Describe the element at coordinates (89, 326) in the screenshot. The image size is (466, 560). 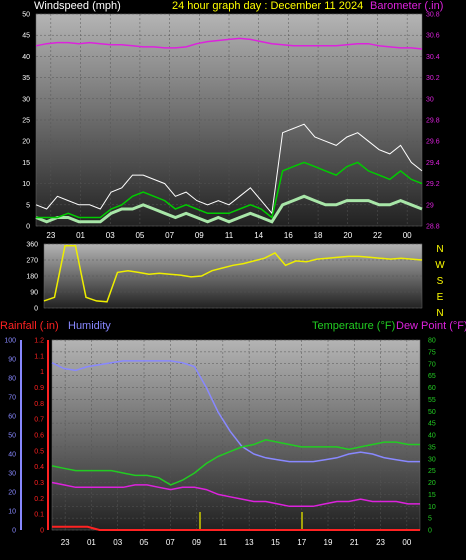
I see `humidity-label: Humidity` at that location.